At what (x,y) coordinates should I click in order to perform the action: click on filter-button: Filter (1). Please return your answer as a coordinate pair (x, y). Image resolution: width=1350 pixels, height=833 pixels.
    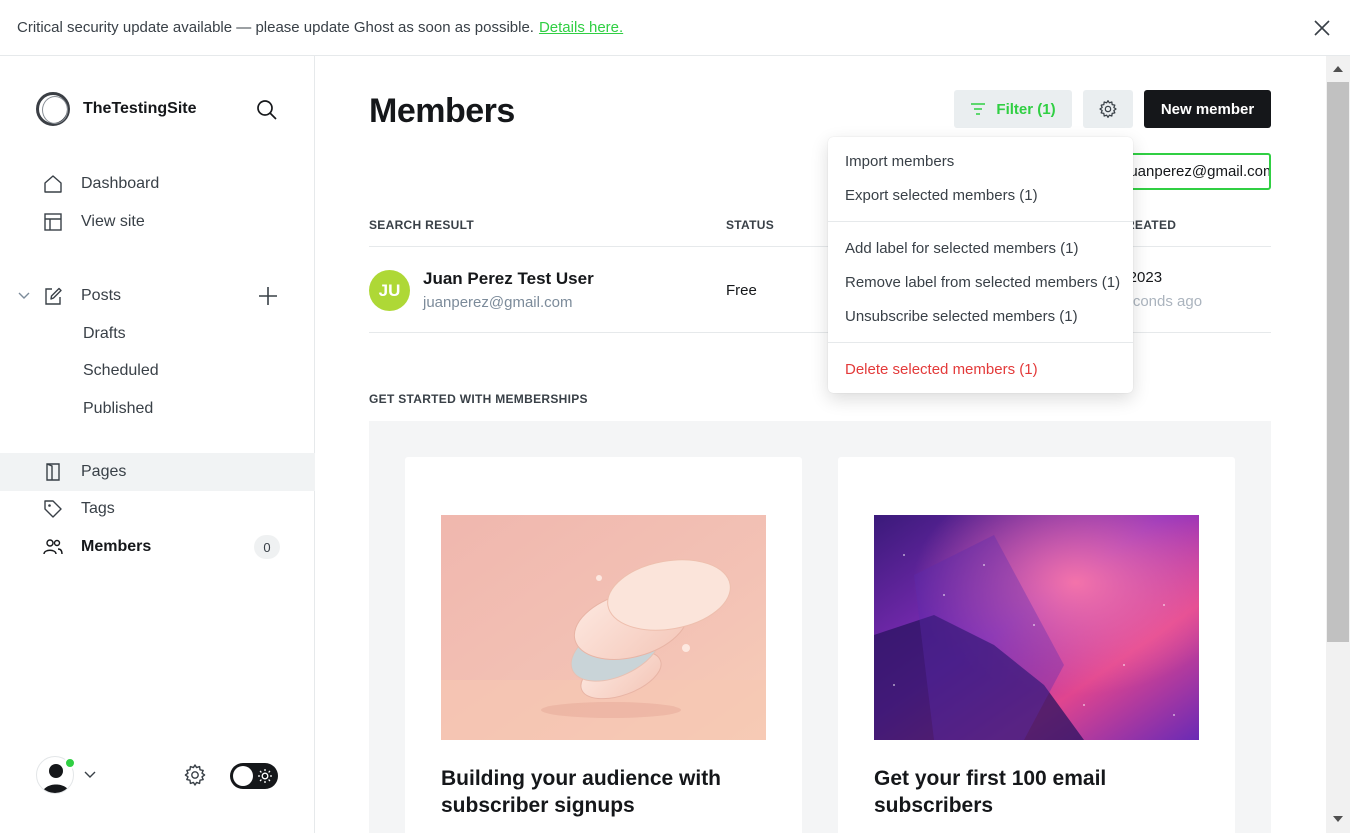
    Looking at the image, I should click on (1013, 109).